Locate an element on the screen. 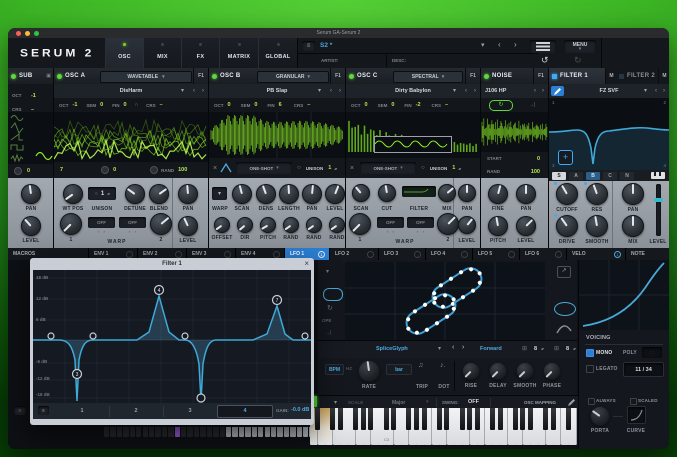  routing-n-button: N is located at coordinates (627, 175).